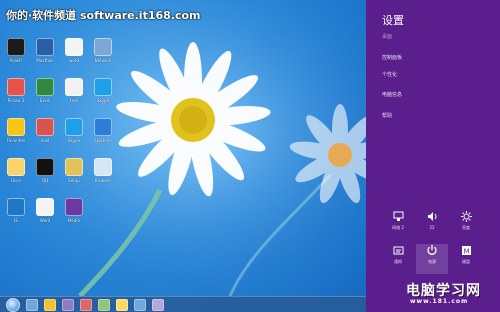 This screenshot has height=312, width=500. I want to click on desktop-icon-label: Favorites, so click(16, 140).